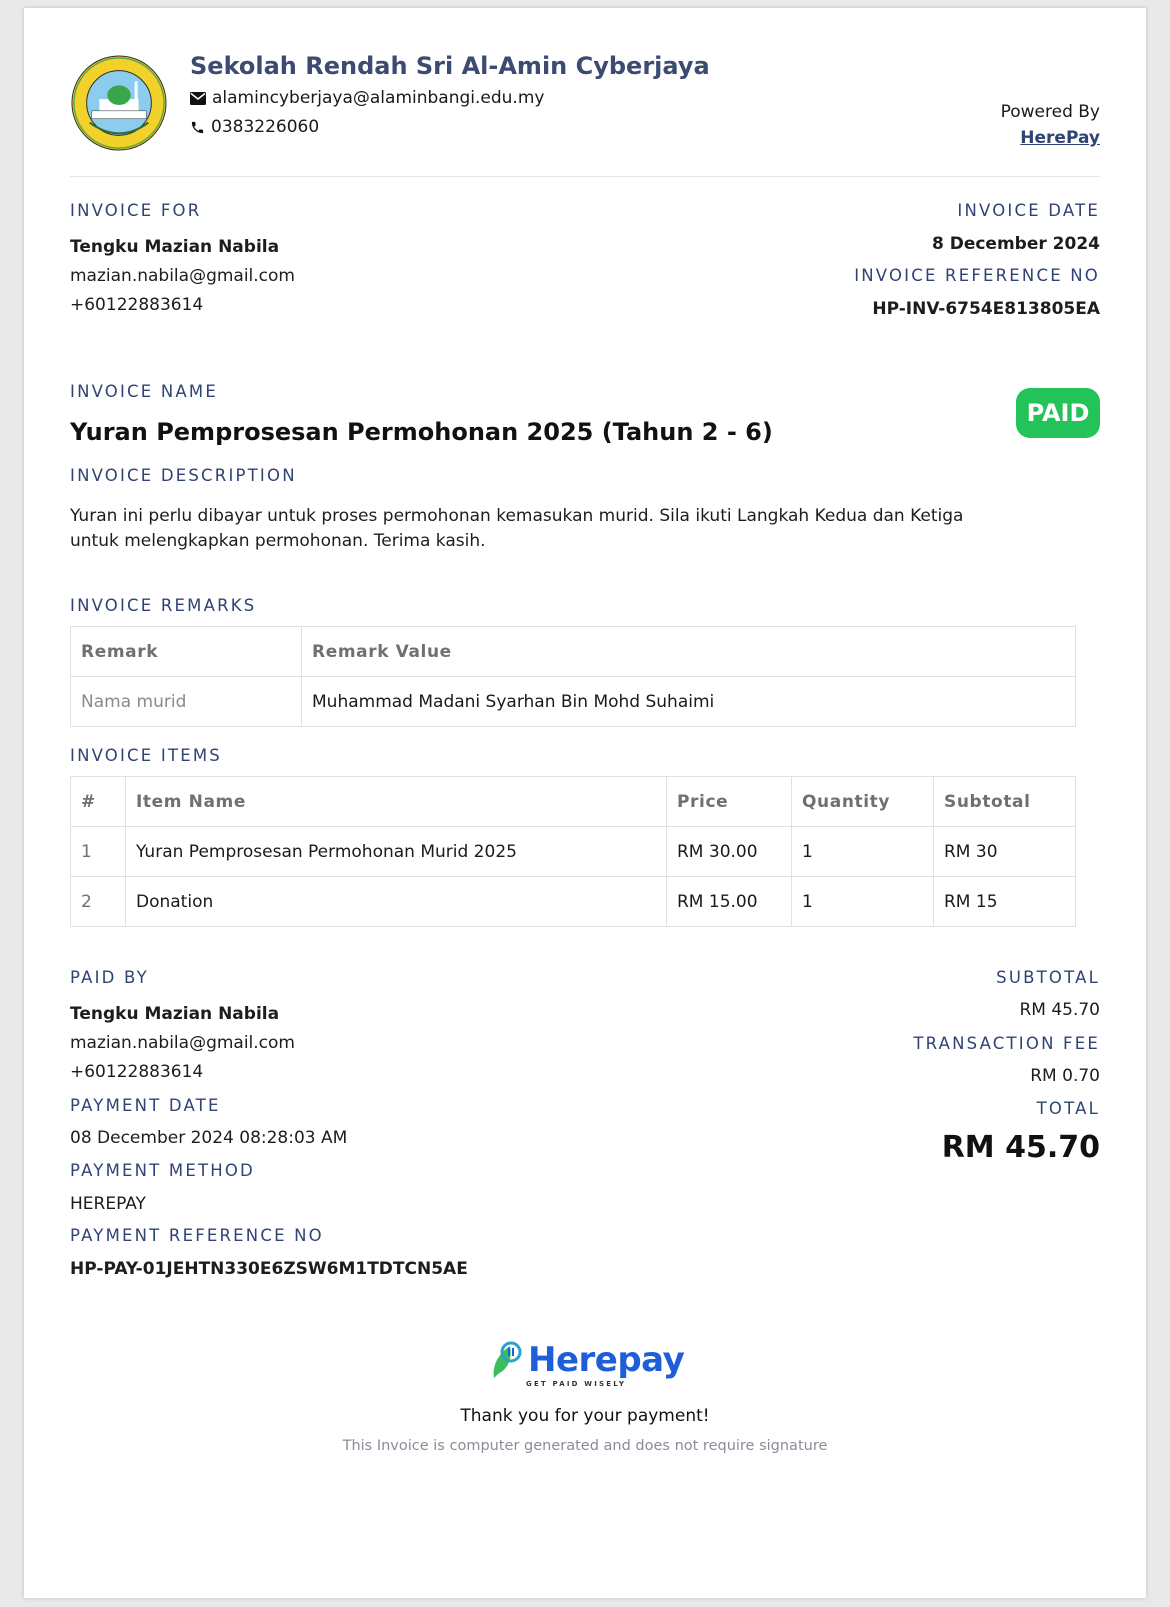  I want to click on herepay-logo: Herepay, so click(587, 1360).